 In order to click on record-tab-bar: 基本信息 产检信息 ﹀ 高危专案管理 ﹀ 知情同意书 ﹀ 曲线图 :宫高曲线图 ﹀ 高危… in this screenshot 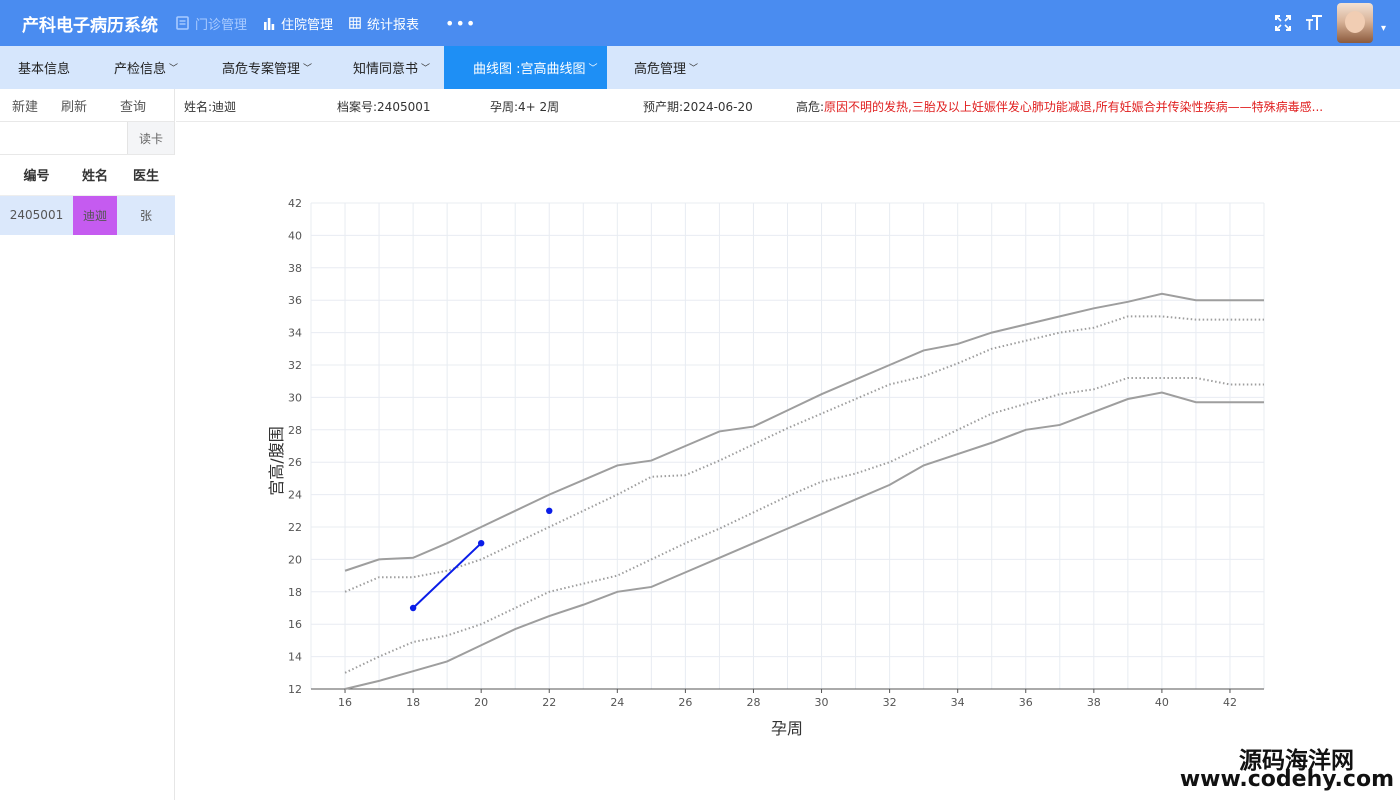, I will do `click(700, 67)`.